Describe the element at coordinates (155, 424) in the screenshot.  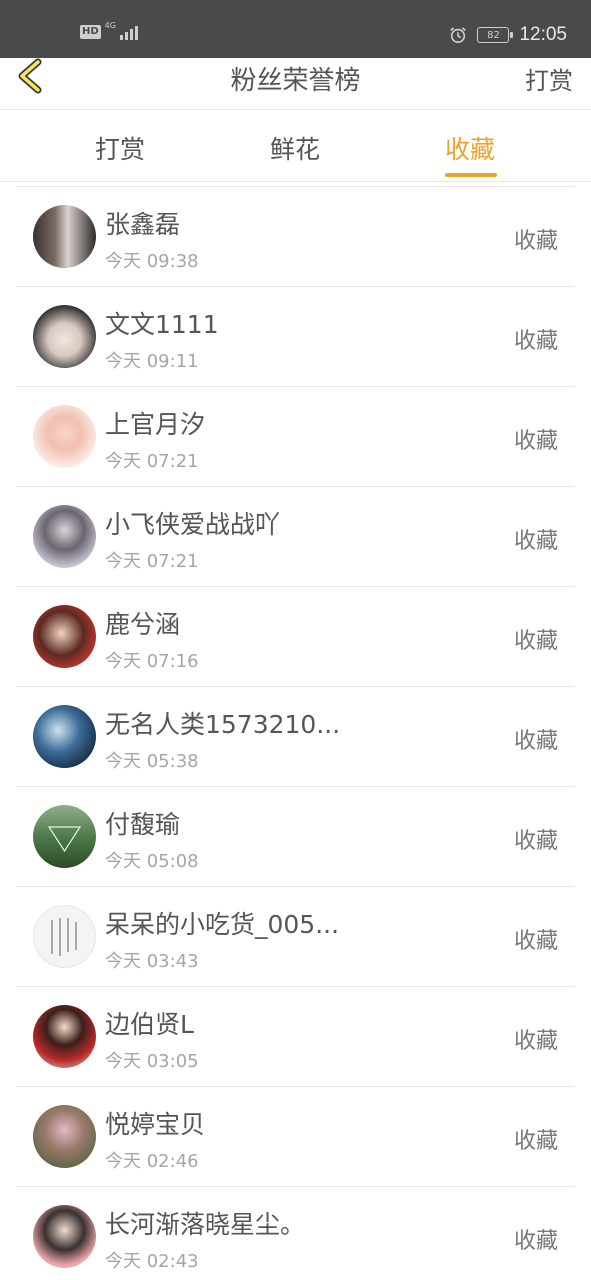
I see `user-name: 上官月汐` at that location.